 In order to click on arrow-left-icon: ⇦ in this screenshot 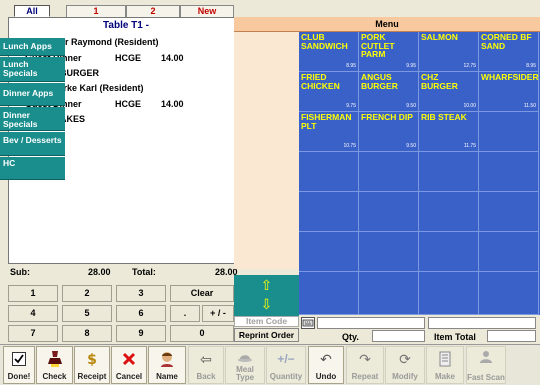, I will do `click(206, 358)`.